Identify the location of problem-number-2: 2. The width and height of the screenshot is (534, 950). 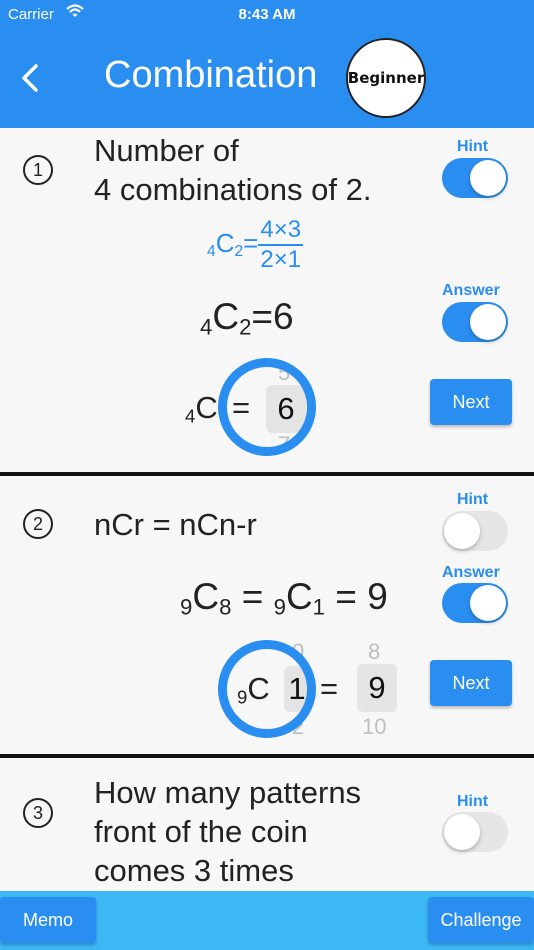
(38, 524).